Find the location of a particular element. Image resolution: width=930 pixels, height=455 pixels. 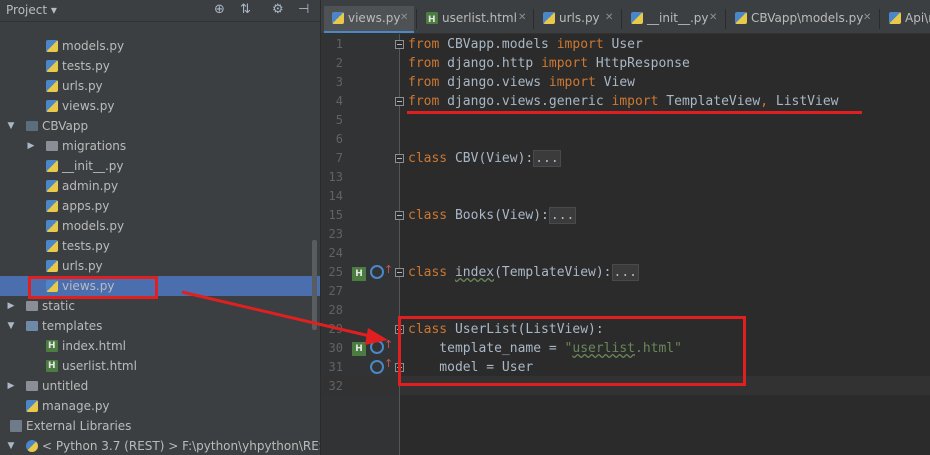

tree-item-label: migrations is located at coordinates (94, 146).